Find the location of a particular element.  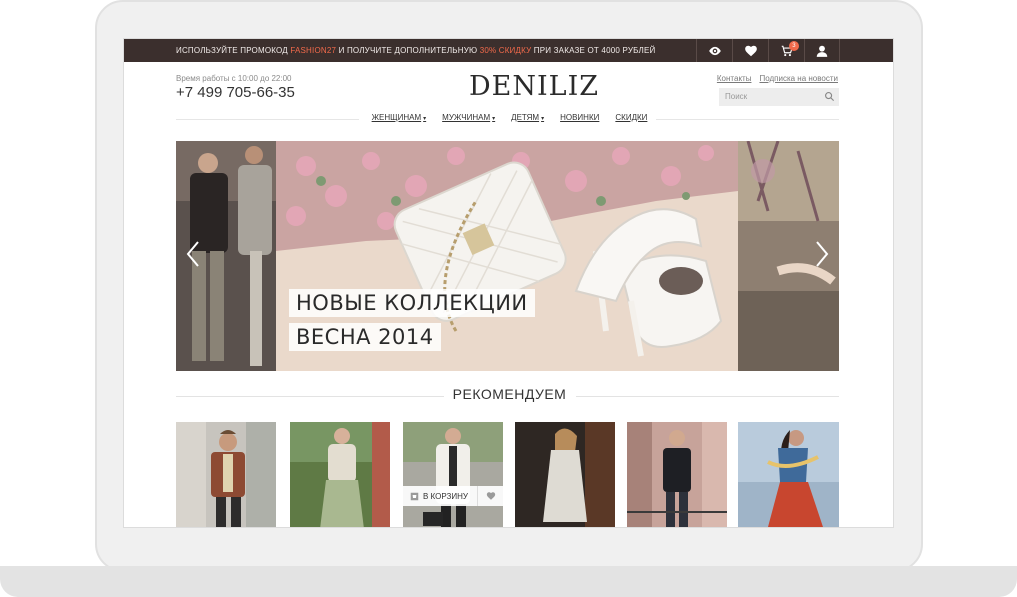

add-to-favorites-button is located at coordinates (490, 496).